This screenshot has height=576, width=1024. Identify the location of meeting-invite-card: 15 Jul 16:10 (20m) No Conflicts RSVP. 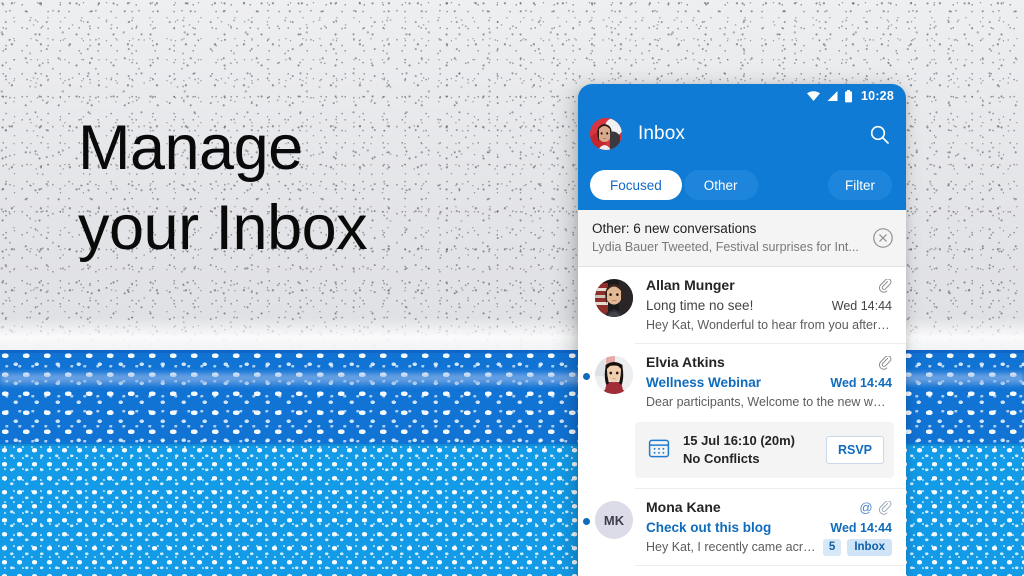
(764, 450).